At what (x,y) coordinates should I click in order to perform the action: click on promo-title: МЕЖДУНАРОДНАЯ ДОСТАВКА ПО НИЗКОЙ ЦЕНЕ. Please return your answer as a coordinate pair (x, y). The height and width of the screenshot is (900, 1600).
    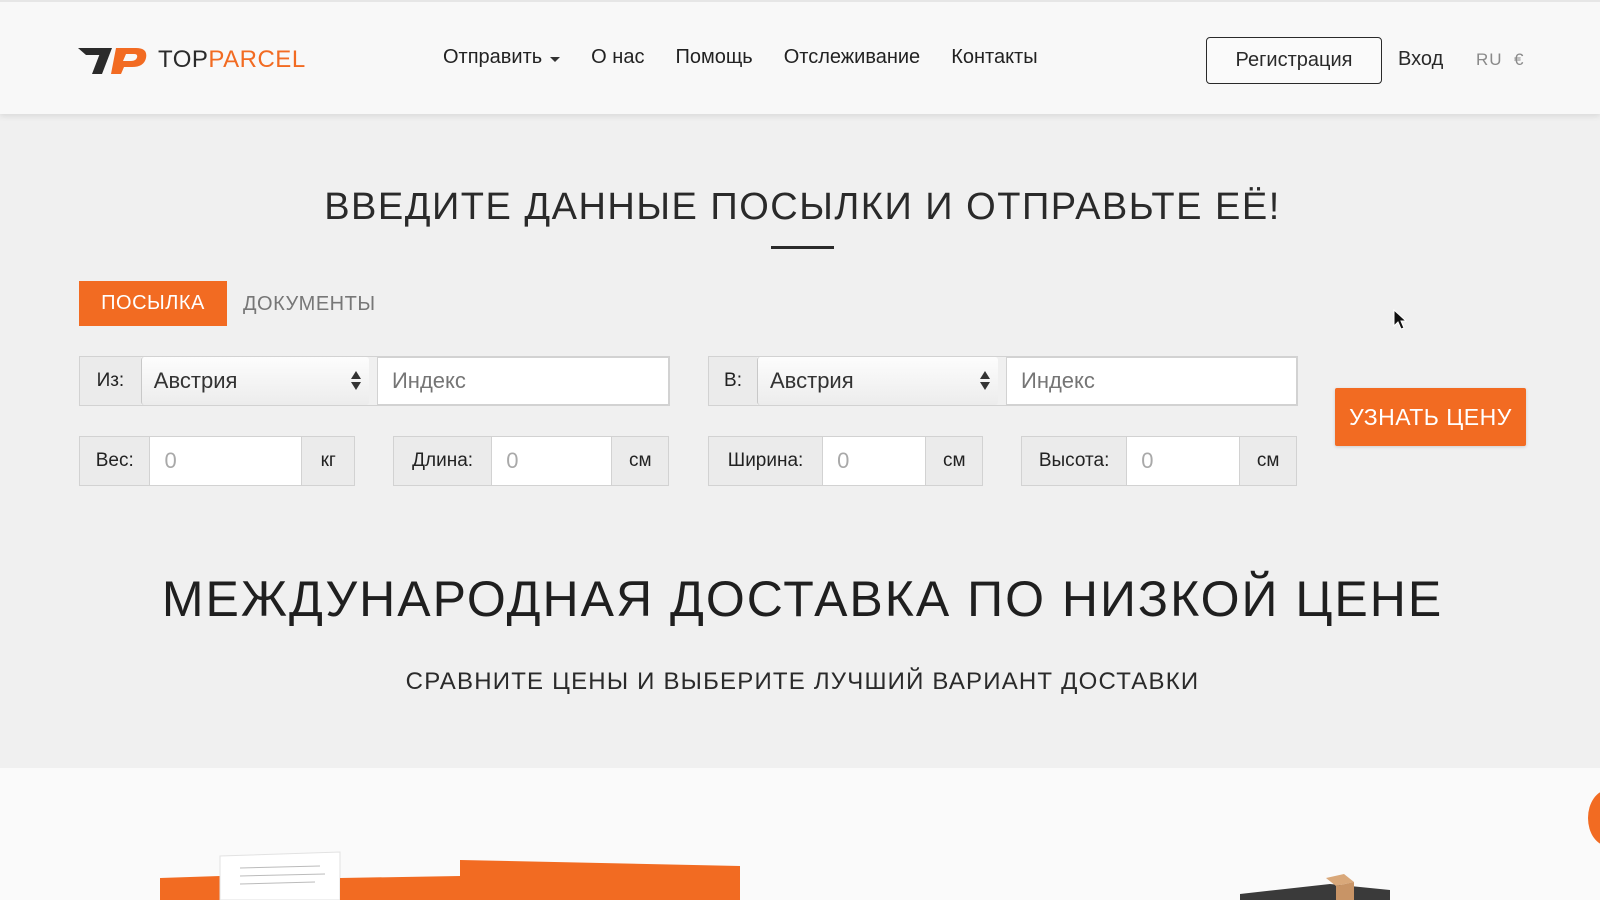
    Looking at the image, I should click on (802, 599).